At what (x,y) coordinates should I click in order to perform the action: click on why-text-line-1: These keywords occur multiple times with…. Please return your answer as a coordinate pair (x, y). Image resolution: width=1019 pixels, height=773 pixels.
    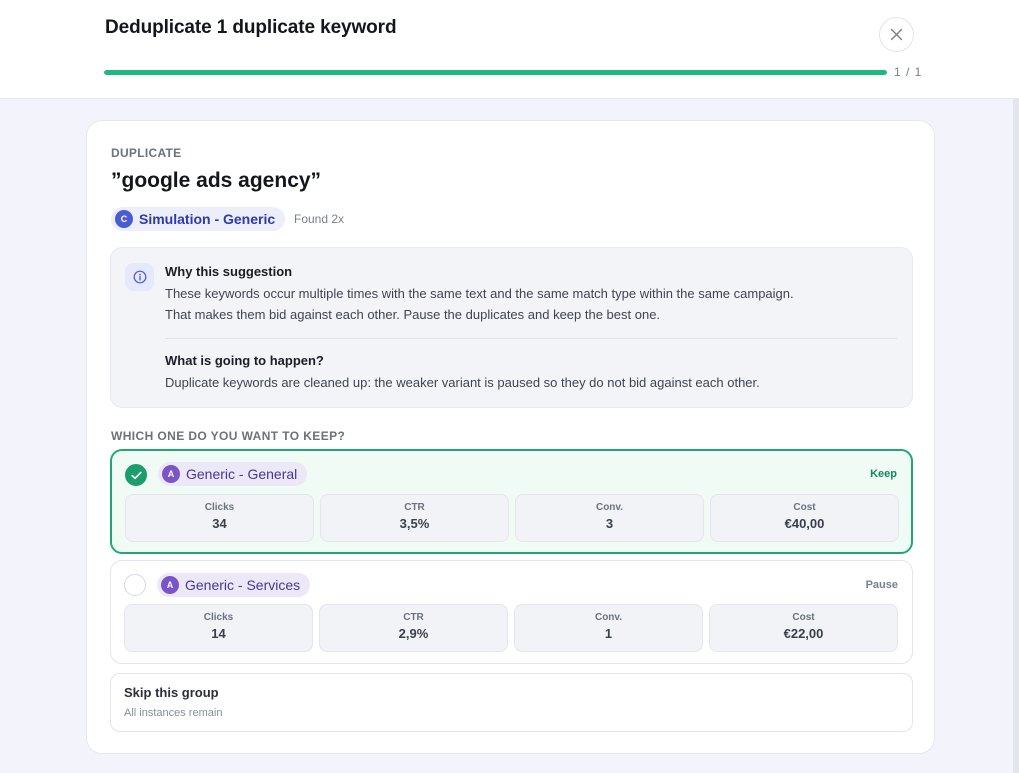
    Looking at the image, I should click on (479, 293).